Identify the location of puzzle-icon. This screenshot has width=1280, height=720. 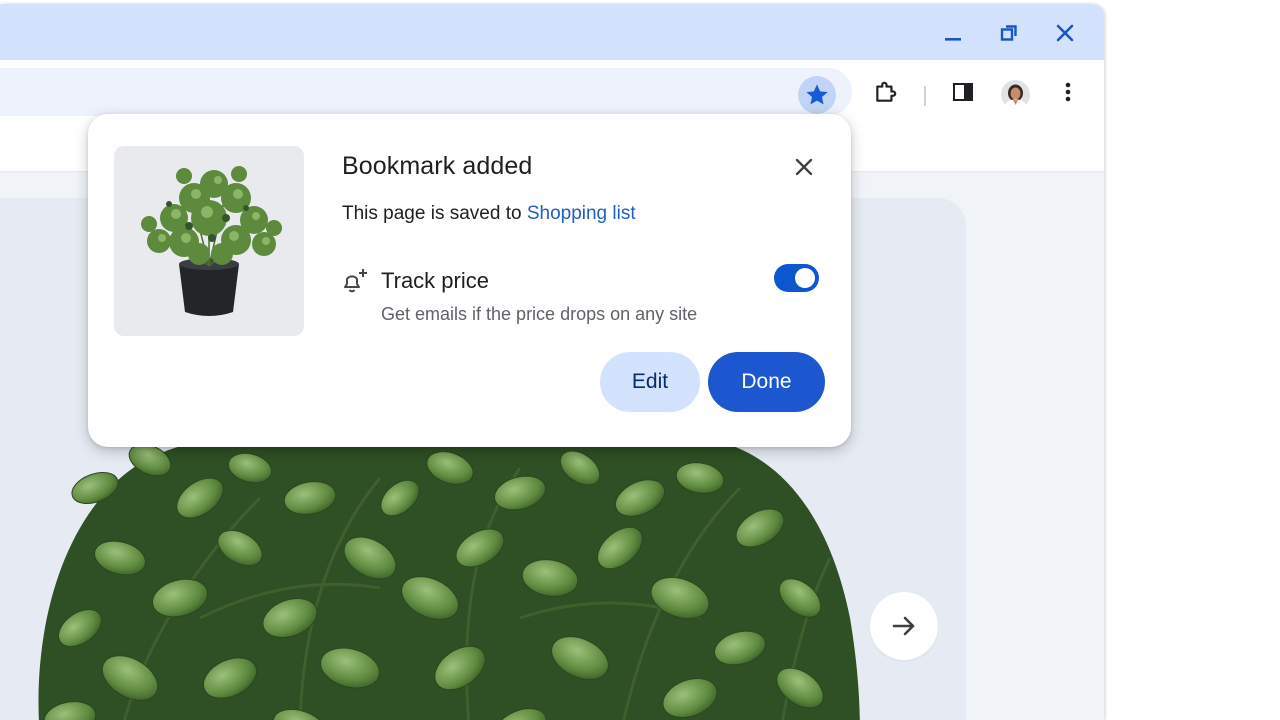
(886, 91).